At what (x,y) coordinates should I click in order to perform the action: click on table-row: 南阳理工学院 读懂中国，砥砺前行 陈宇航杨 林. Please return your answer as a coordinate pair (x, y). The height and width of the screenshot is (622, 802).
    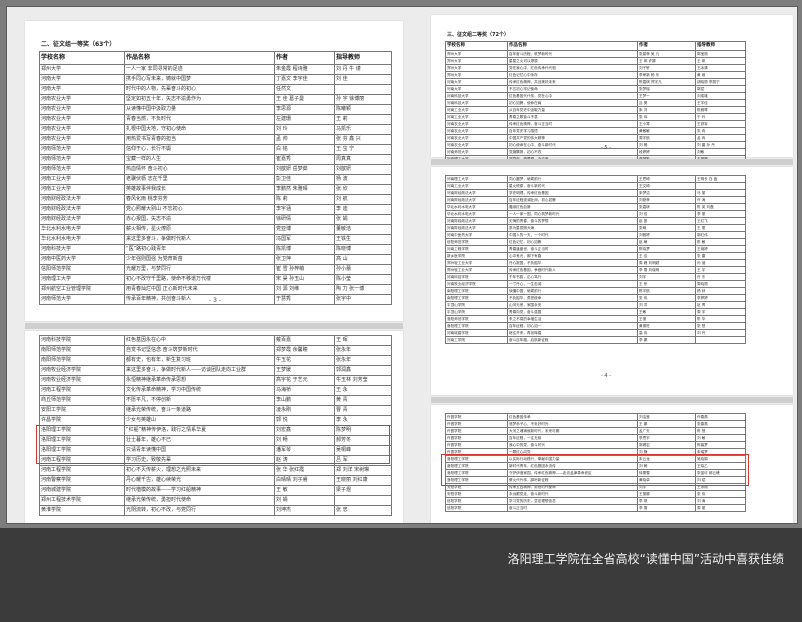
    Looking at the image, I should click on (595, 291).